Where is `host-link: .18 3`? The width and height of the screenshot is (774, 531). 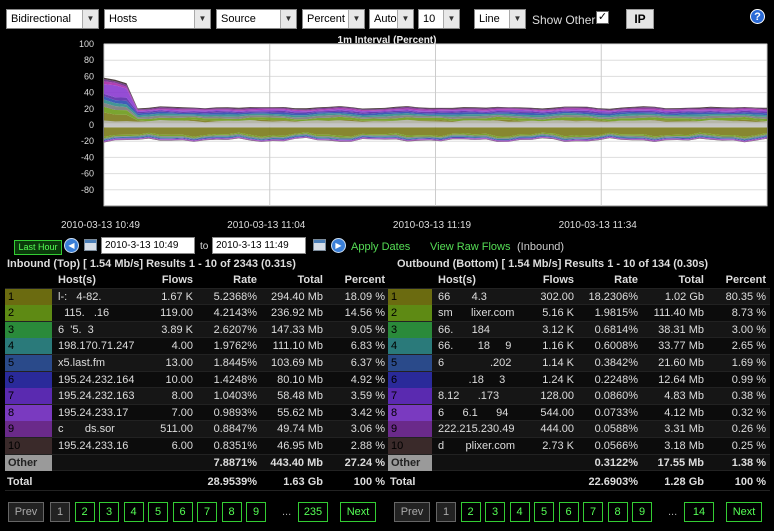
host-link: .18 3 is located at coordinates (480, 380).